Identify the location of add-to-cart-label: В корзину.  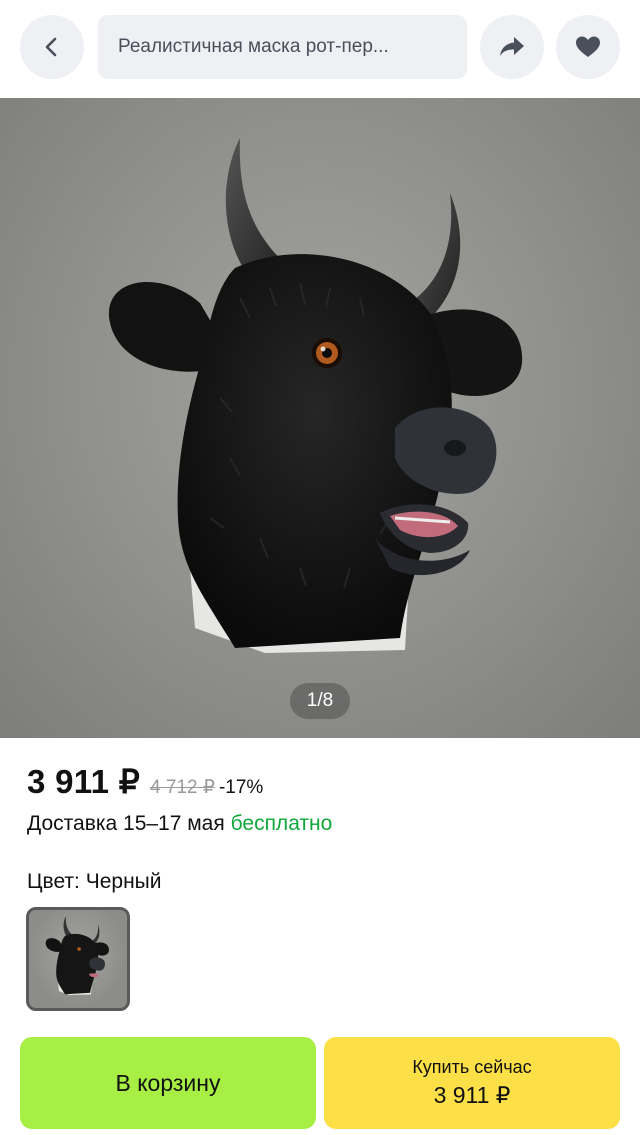
(168, 1082).